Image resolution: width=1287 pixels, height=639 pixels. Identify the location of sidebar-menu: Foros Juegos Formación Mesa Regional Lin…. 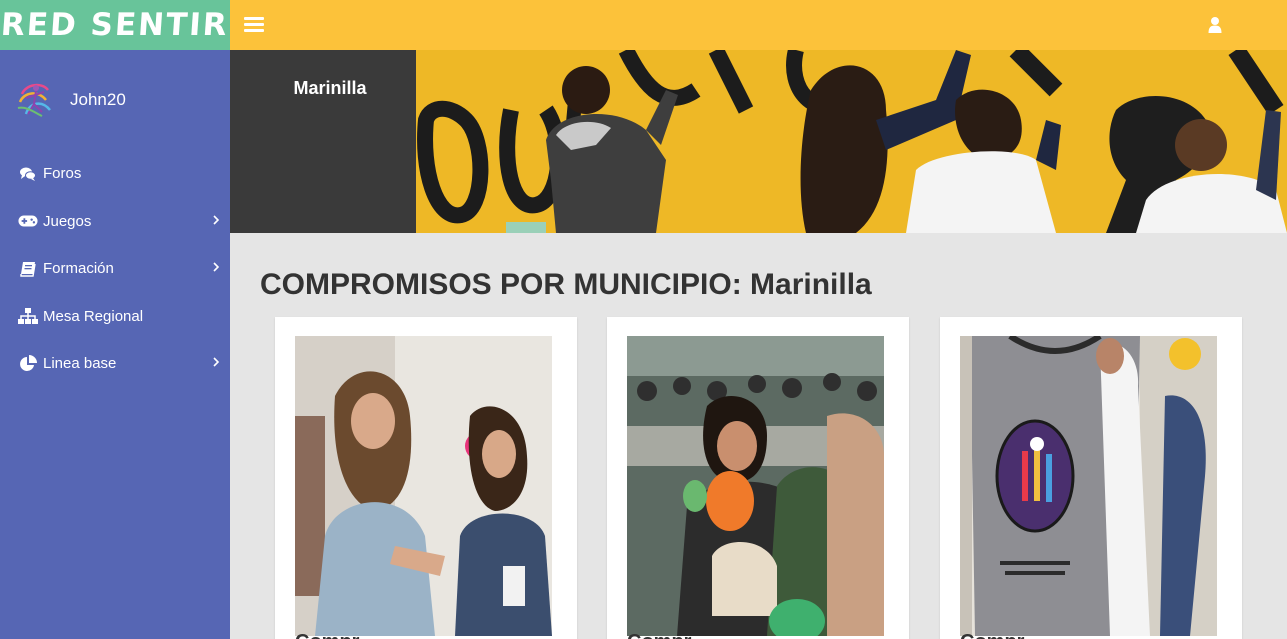
(115, 269).